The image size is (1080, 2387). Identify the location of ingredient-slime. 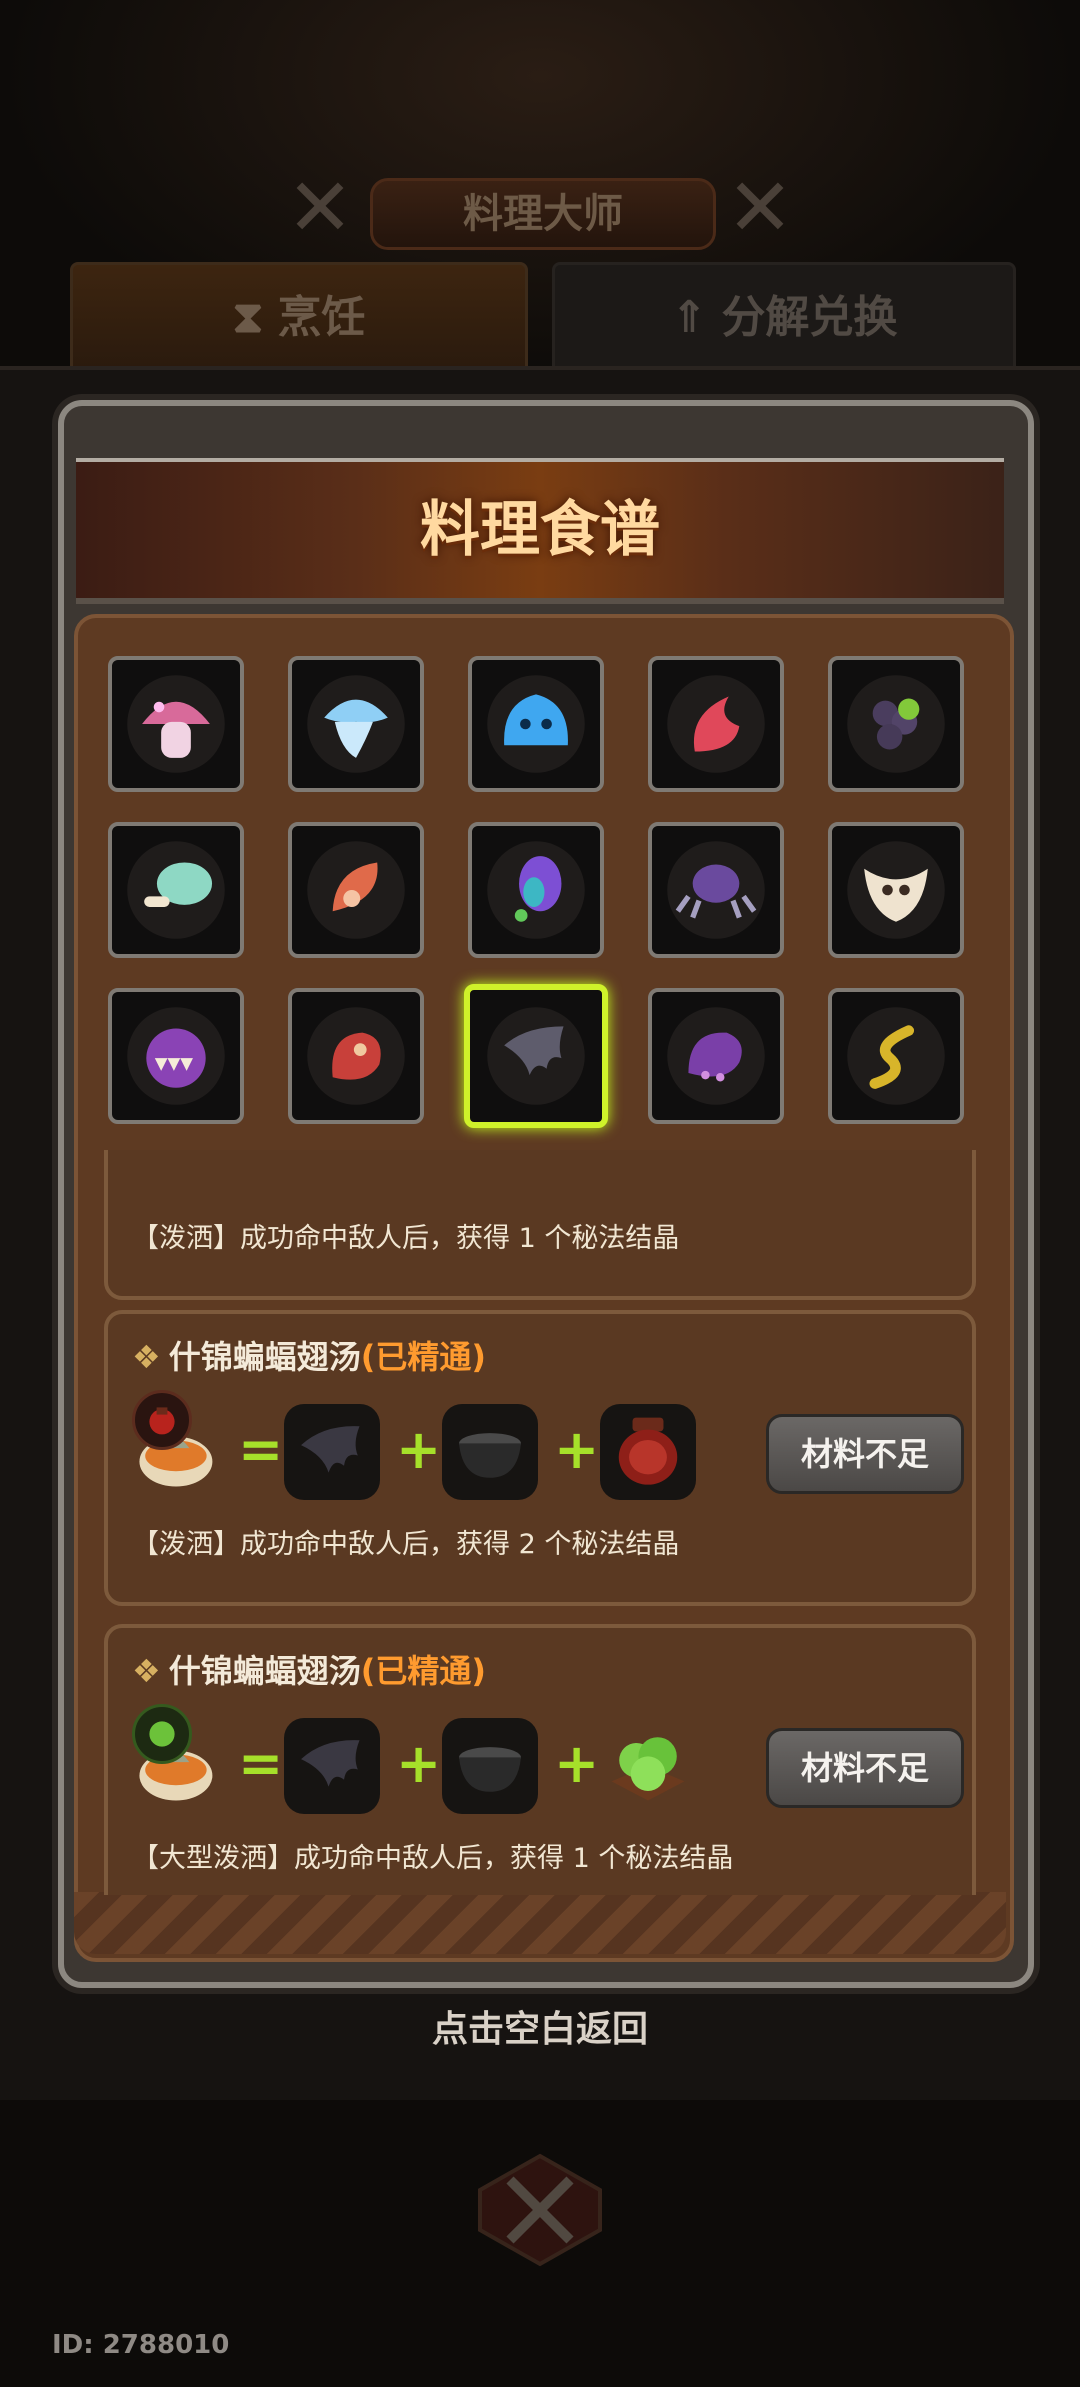
(536, 724).